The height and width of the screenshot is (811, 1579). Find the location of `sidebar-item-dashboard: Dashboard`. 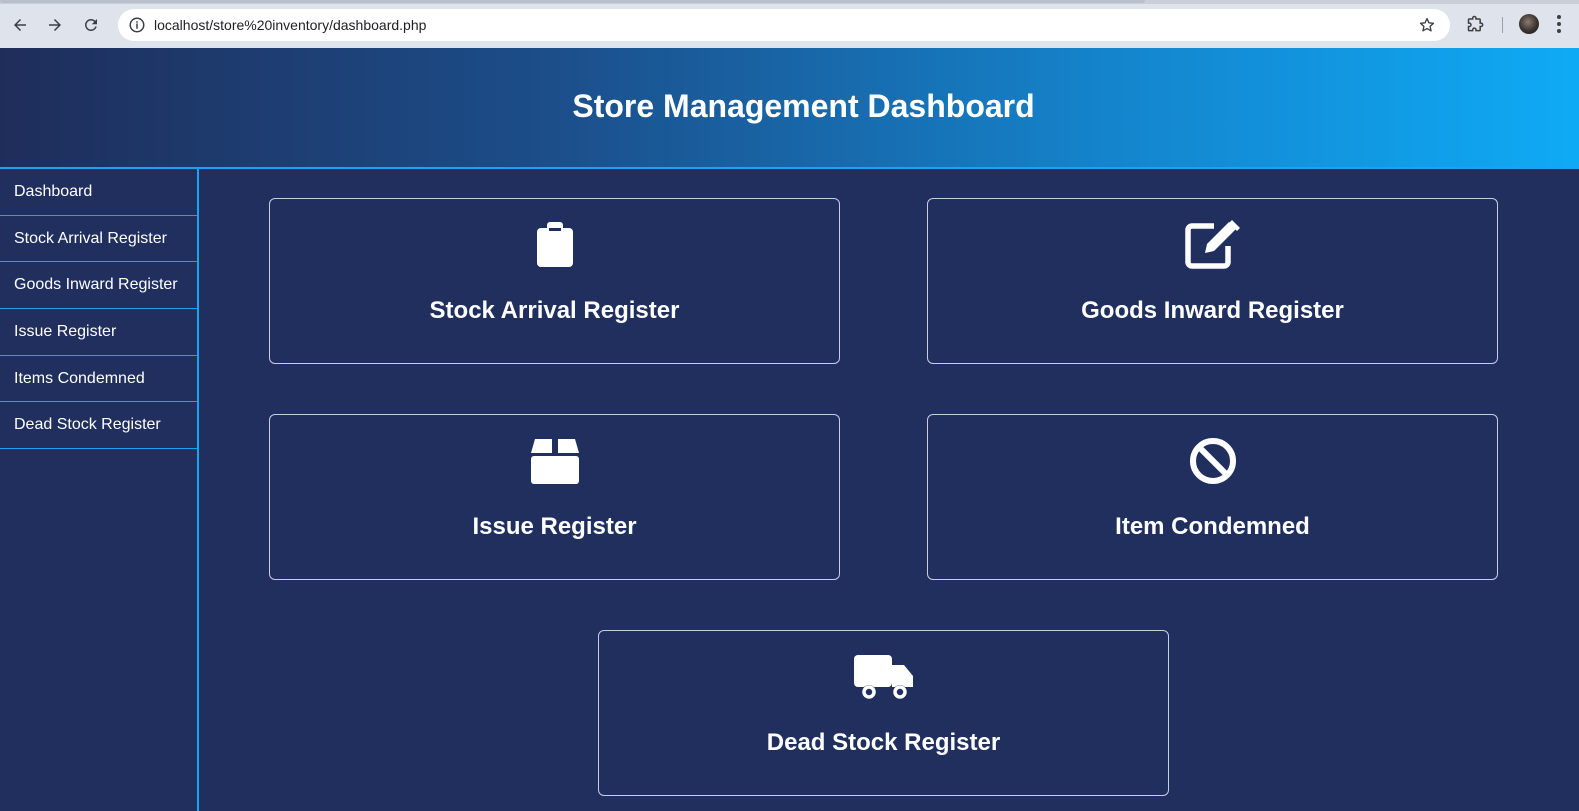

sidebar-item-dashboard: Dashboard is located at coordinates (98, 192).